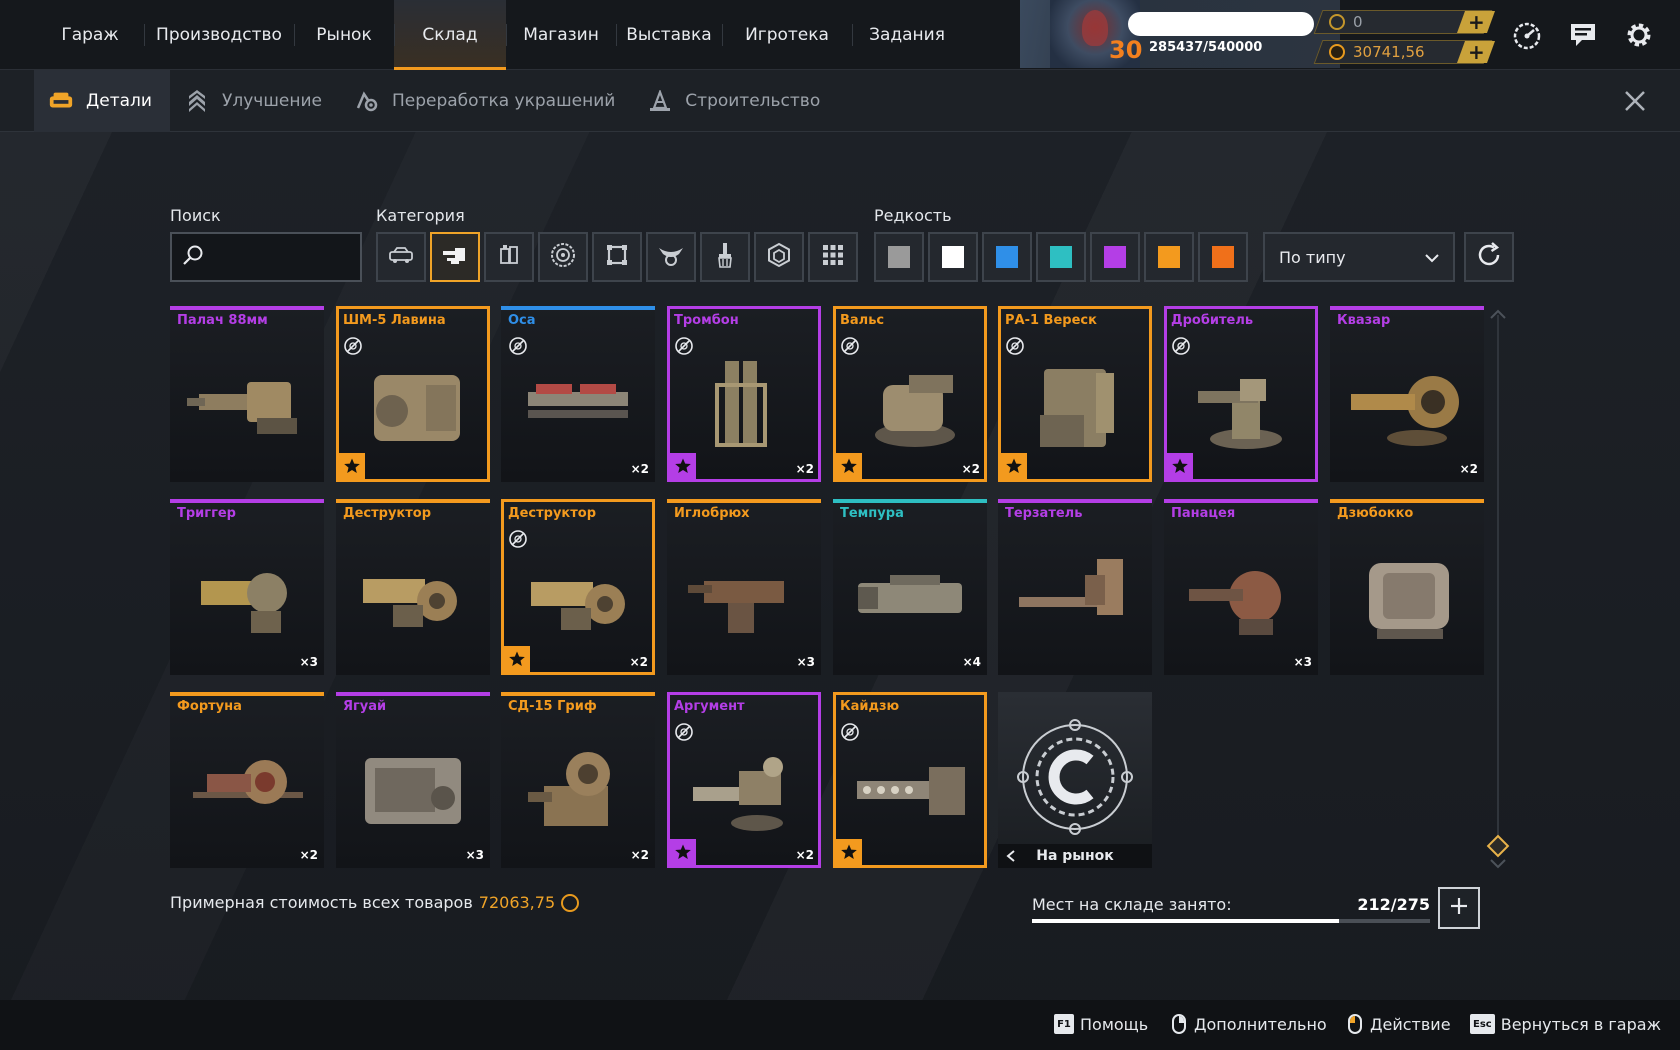  I want to click on nav-item-market: Рынок, so click(344, 35).